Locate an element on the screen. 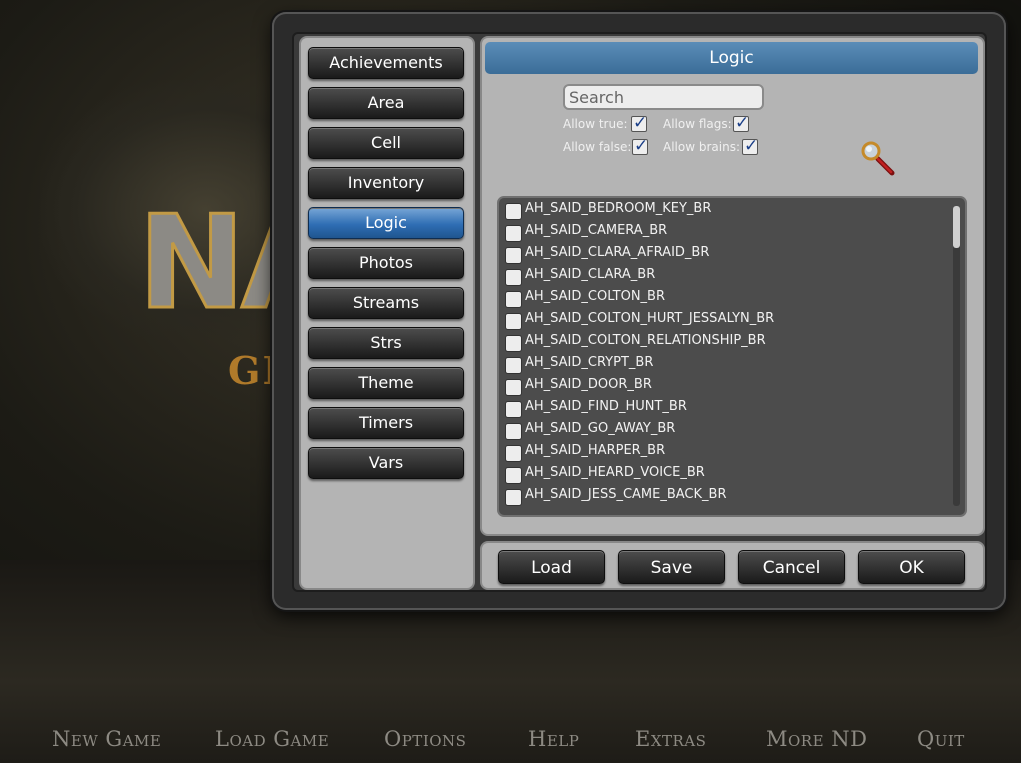 This screenshot has height=763, width=1021. list-item: AH_SAID_CLARA_BR is located at coordinates (725, 276).